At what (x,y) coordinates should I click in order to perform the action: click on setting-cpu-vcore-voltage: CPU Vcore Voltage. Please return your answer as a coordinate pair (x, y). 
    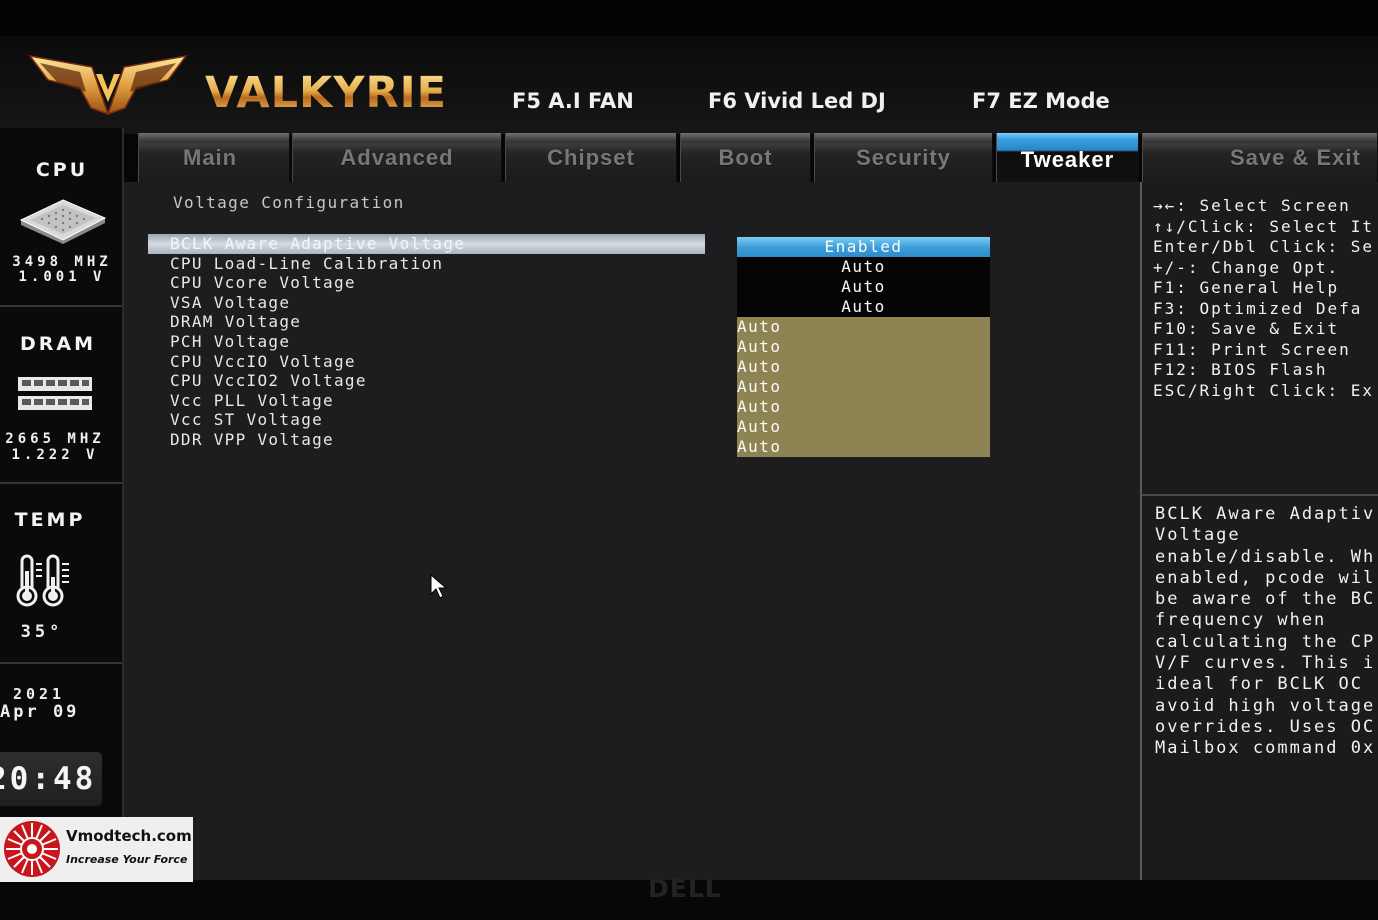
    Looking at the image, I should click on (426, 283).